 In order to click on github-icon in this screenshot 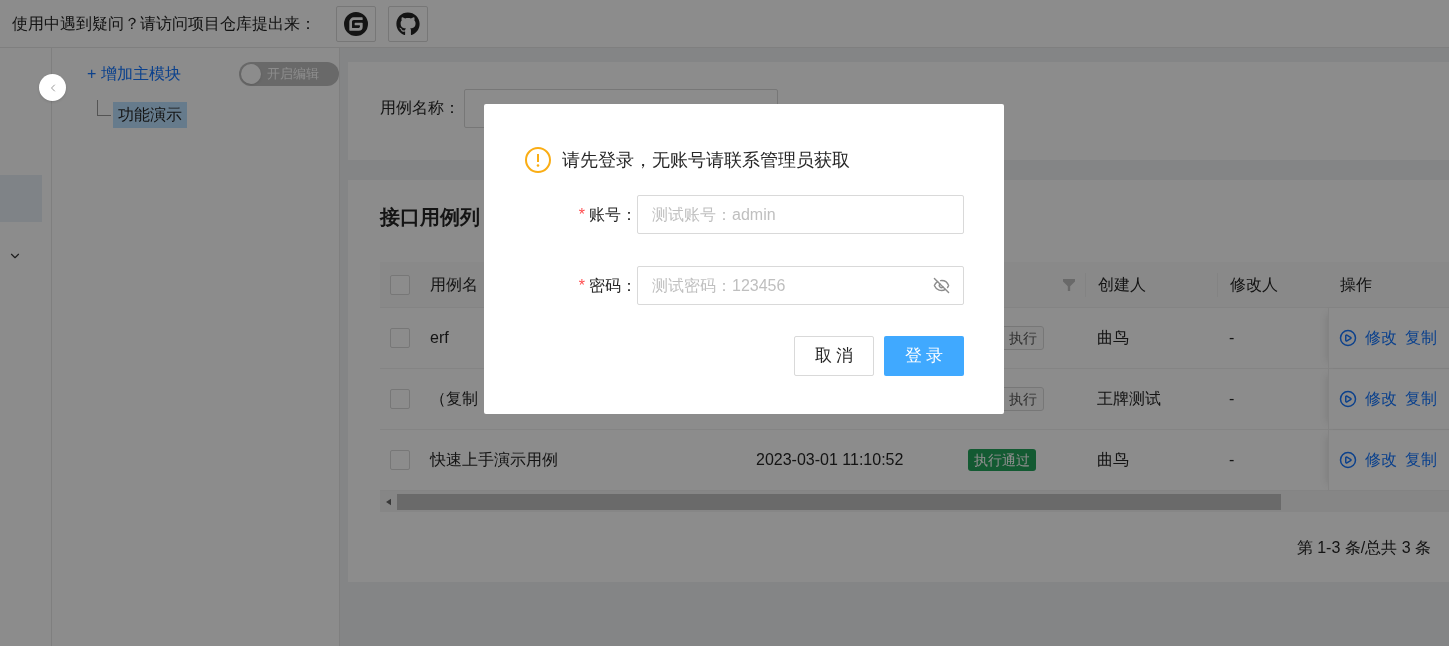, I will do `click(408, 23)`.